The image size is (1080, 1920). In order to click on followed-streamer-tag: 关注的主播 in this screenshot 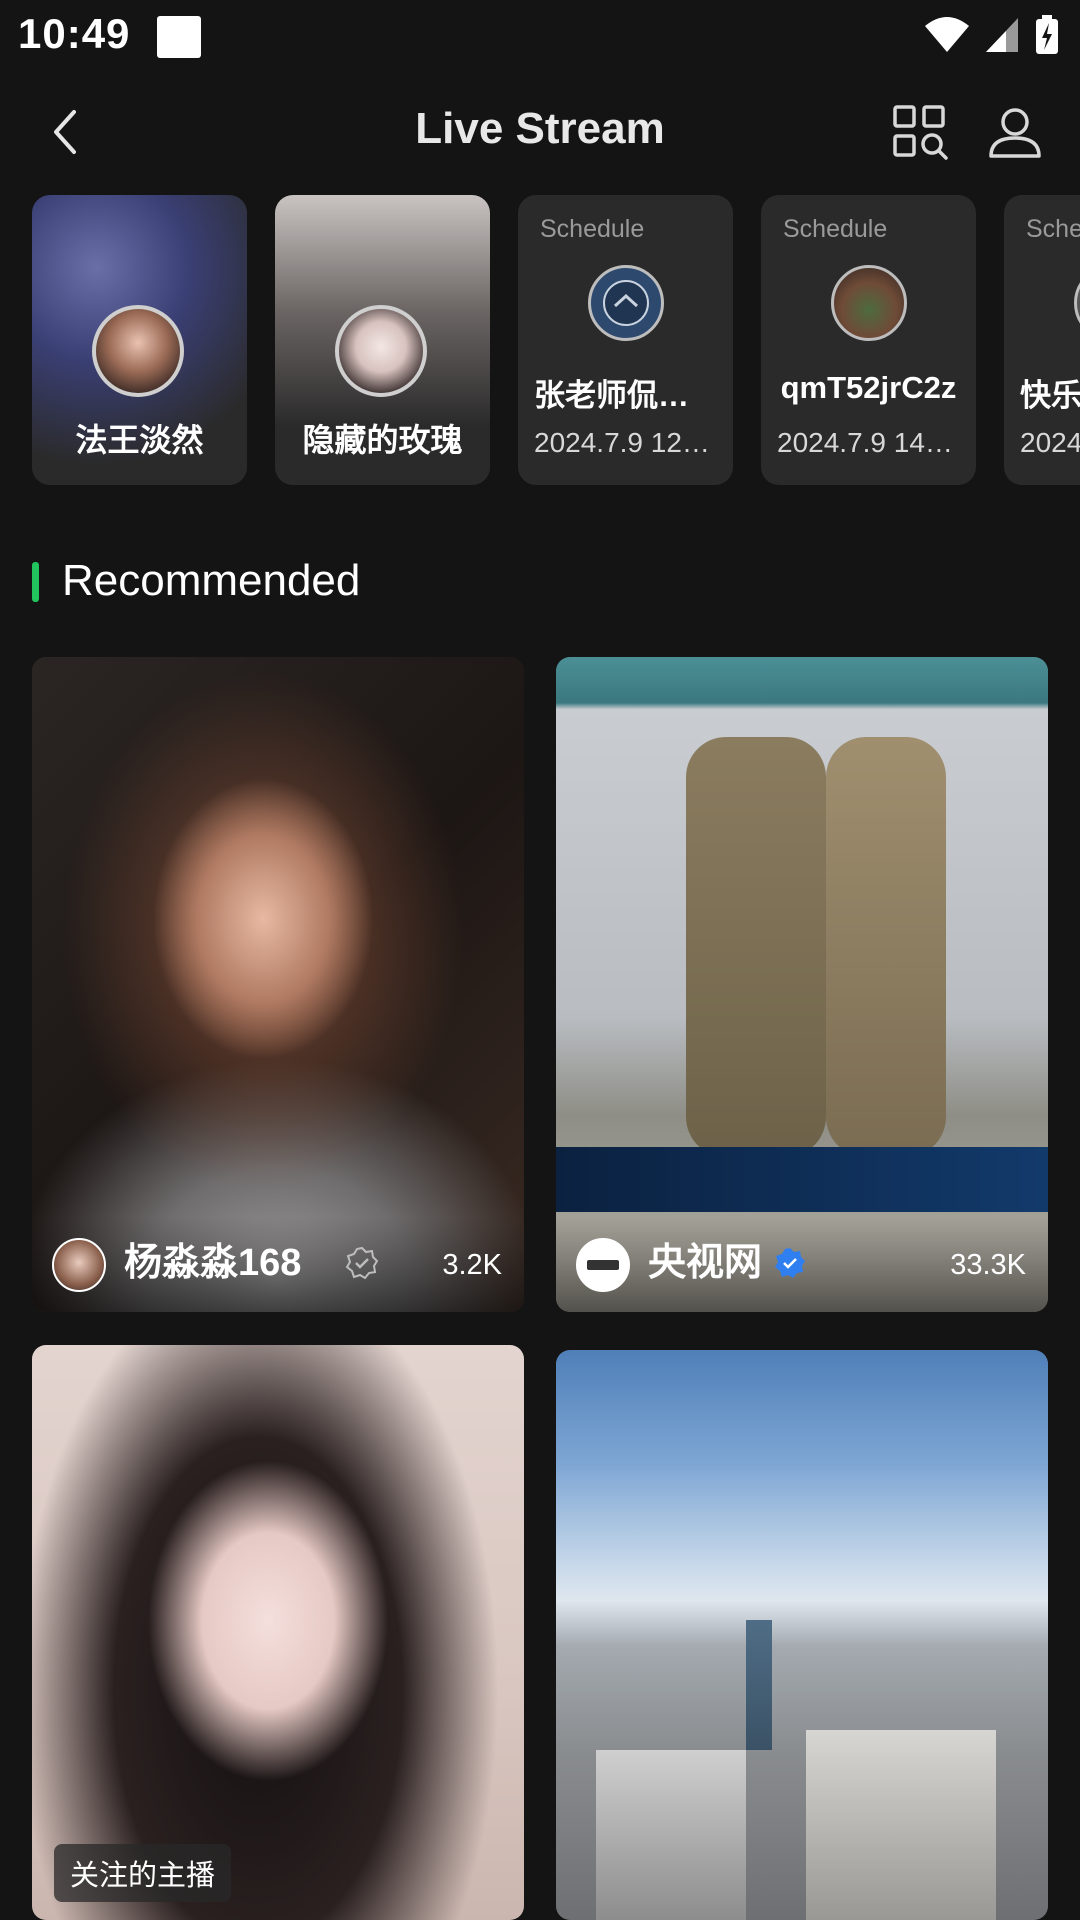, I will do `click(143, 1873)`.